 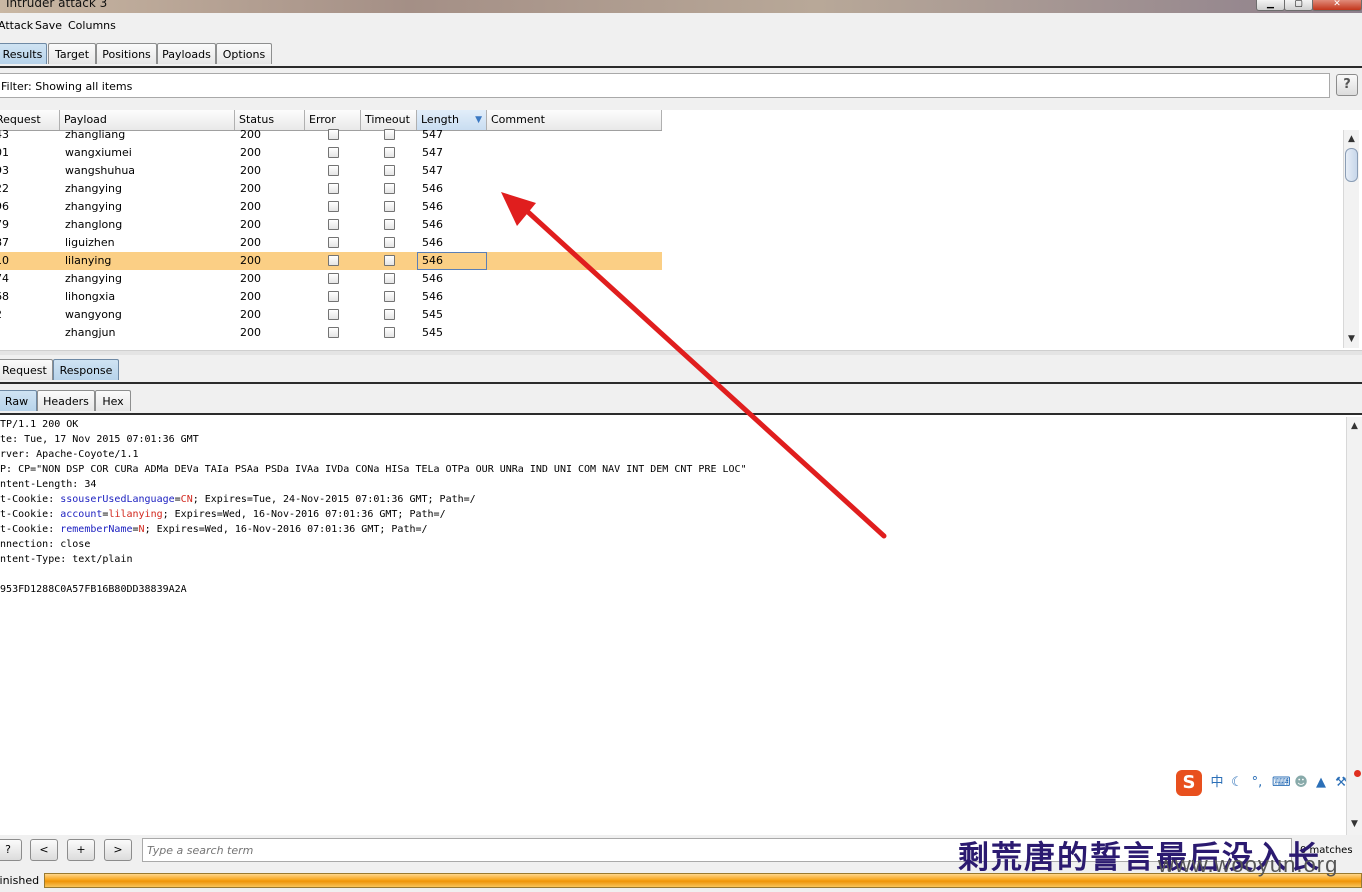 I want to click on prev-match-button: <, so click(x=44, y=850).